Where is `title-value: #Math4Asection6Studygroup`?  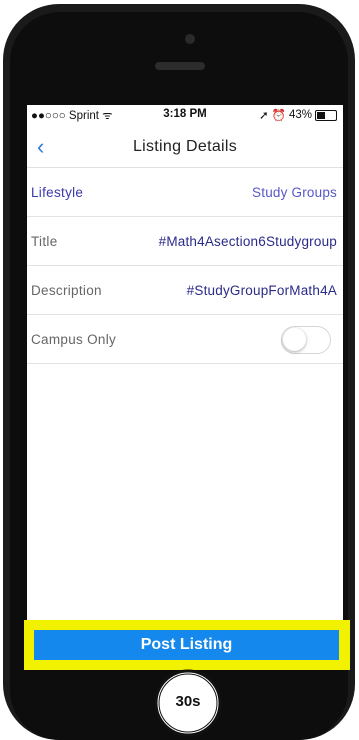 title-value: #Math4Asection6Studygroup is located at coordinates (247, 241).